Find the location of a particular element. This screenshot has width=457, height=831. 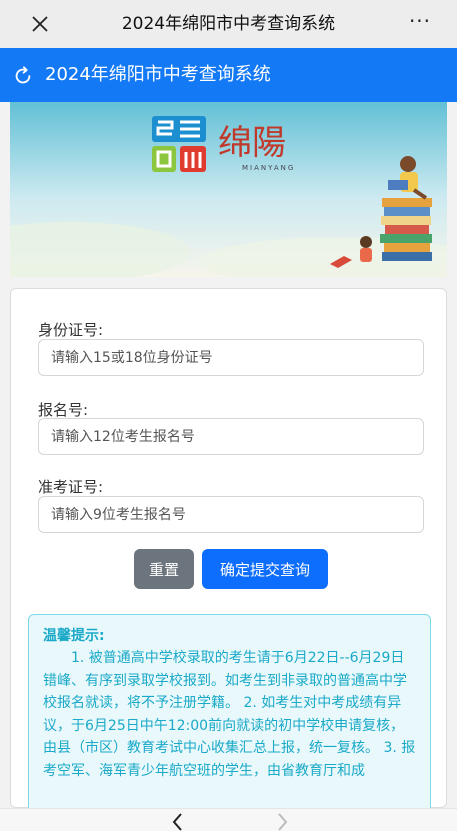

svg-text: 绵陽 is located at coordinates (252, 143).